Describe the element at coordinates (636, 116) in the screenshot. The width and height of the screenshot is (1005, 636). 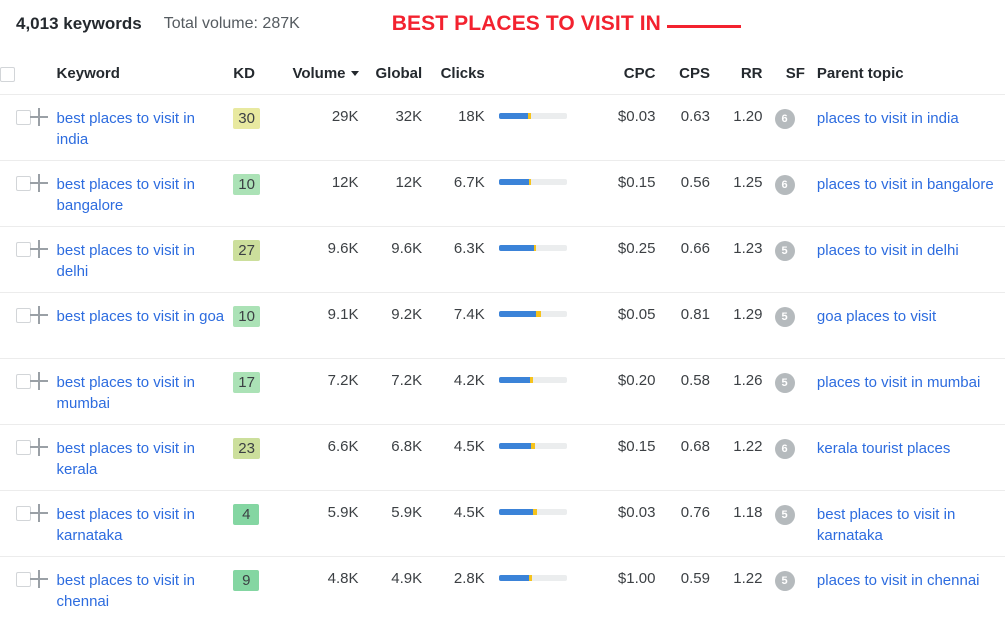
I see `cpc-cell: $0.03` at that location.